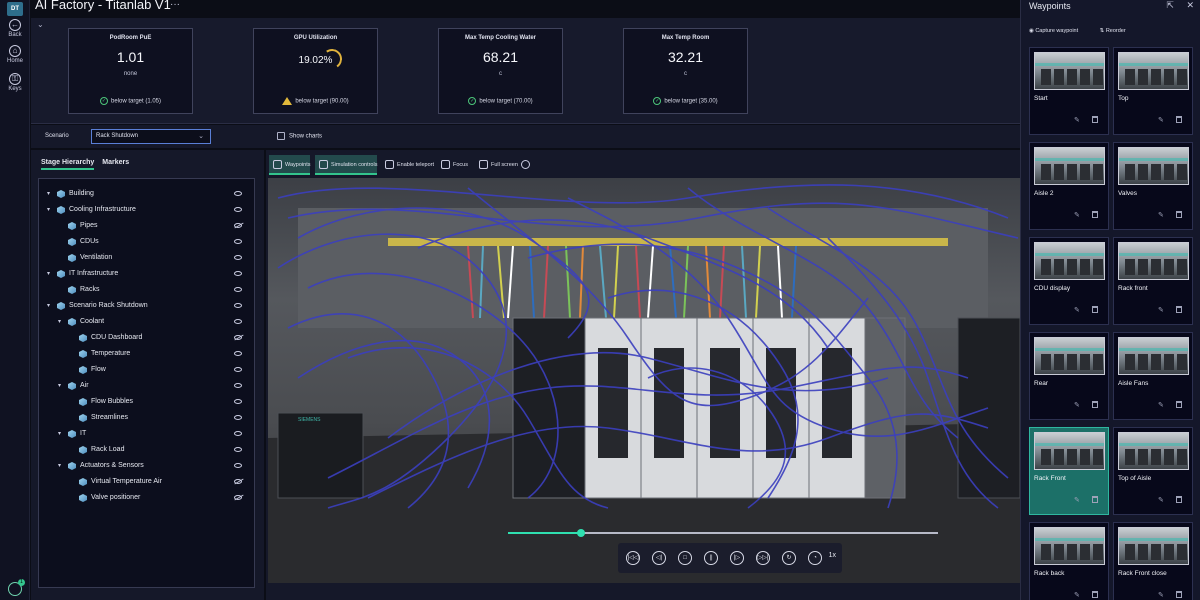 This screenshot has width=1200, height=600. What do you see at coordinates (1069, 281) in the screenshot?
I see `waypoint-card: CDU display ✎` at bounding box center [1069, 281].